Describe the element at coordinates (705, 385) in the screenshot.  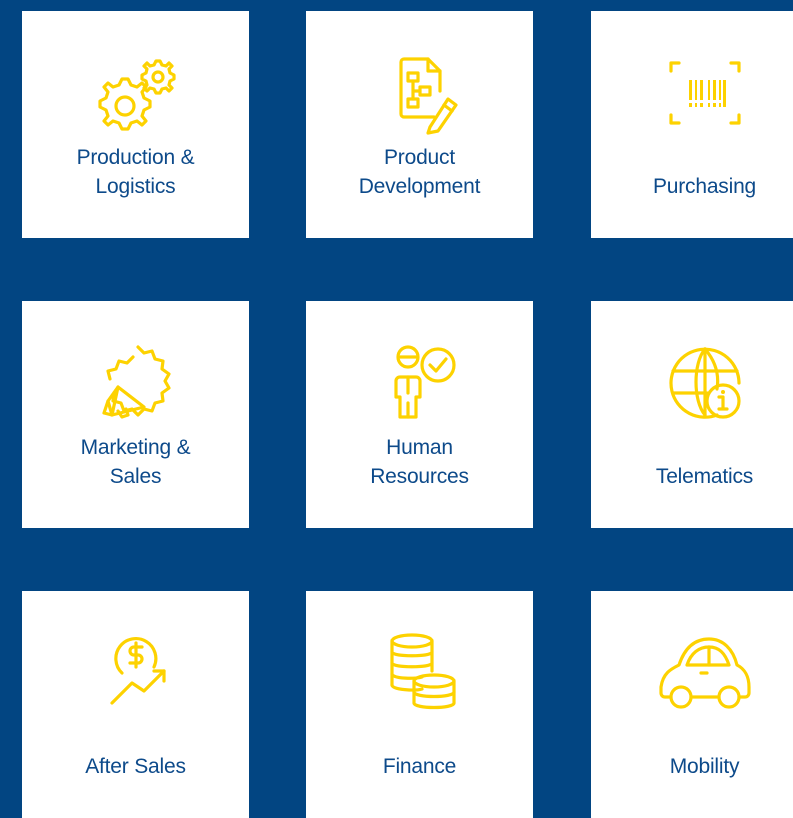
I see `globe-info-icon` at that location.